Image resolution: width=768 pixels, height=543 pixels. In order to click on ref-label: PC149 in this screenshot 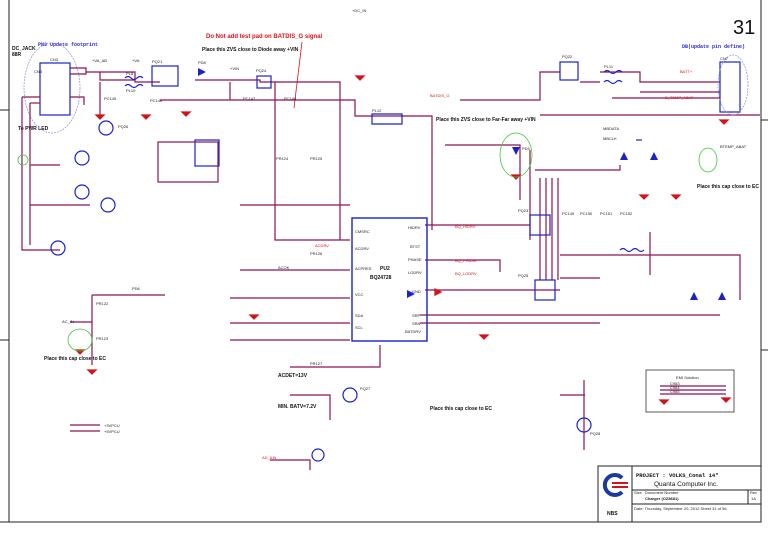, I will do `click(568, 213)`.